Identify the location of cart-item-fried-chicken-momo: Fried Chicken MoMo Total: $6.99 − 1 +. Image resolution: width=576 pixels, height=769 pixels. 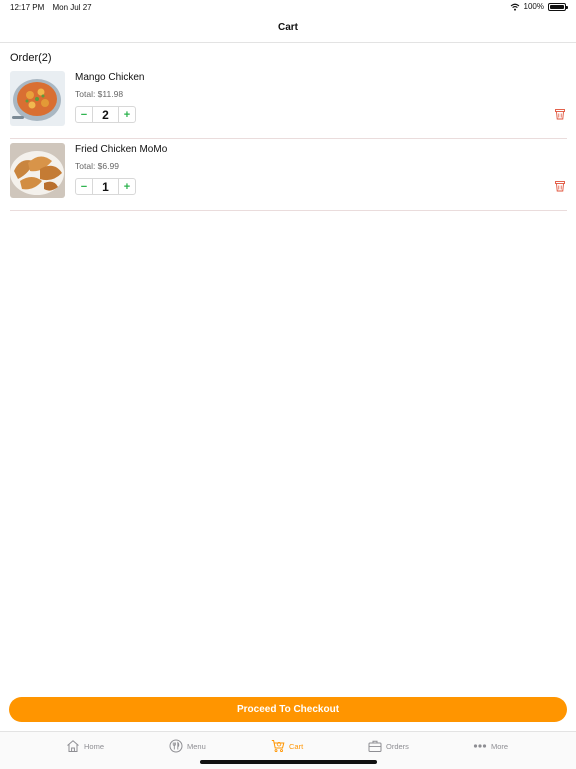
(288, 175).